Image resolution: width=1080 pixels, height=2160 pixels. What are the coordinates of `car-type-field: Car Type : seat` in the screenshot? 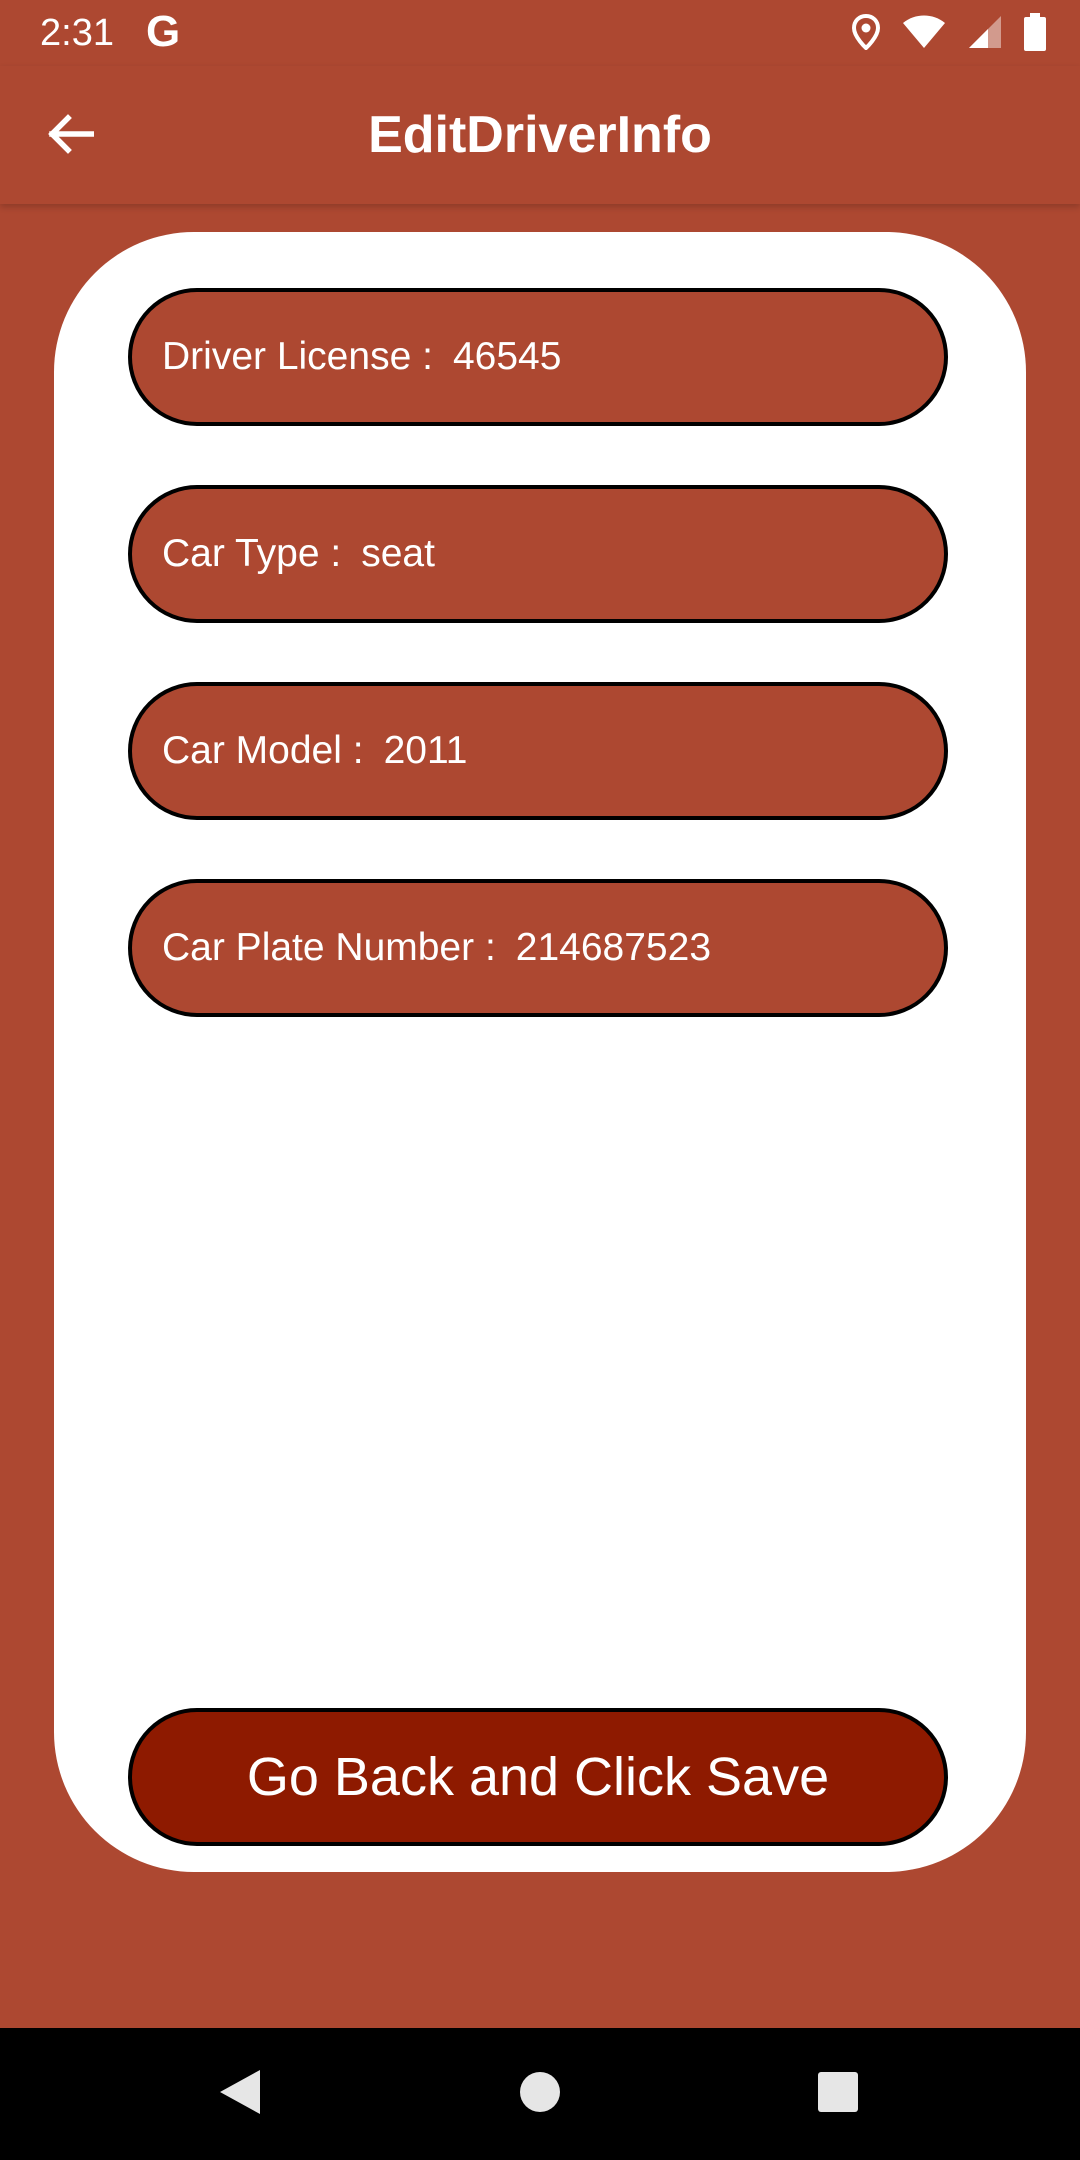 It's located at (538, 554).